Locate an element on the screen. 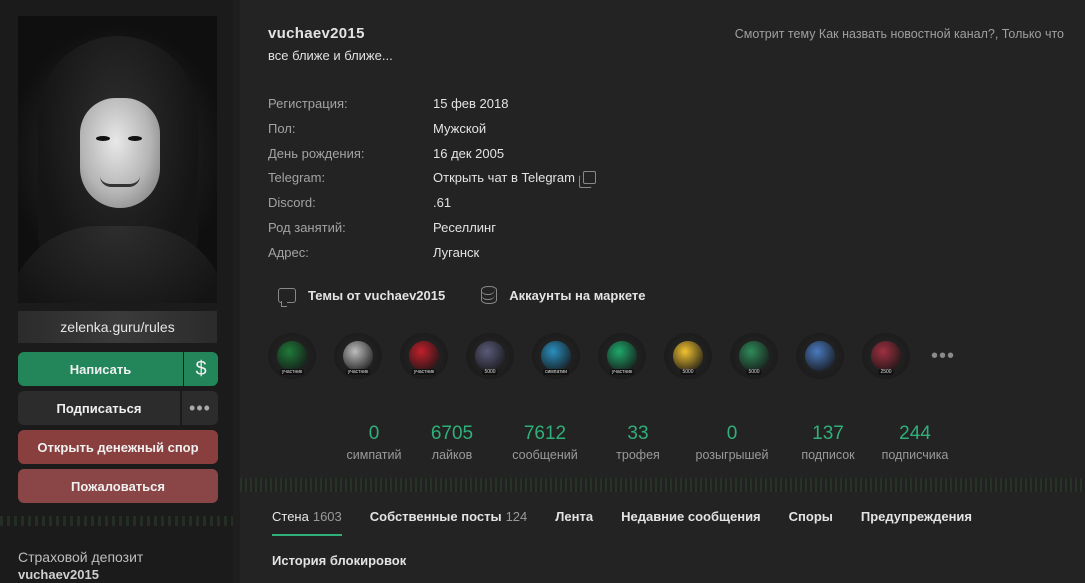 This screenshot has height=583, width=1085. tab-wall: Стена 1603 is located at coordinates (307, 518).